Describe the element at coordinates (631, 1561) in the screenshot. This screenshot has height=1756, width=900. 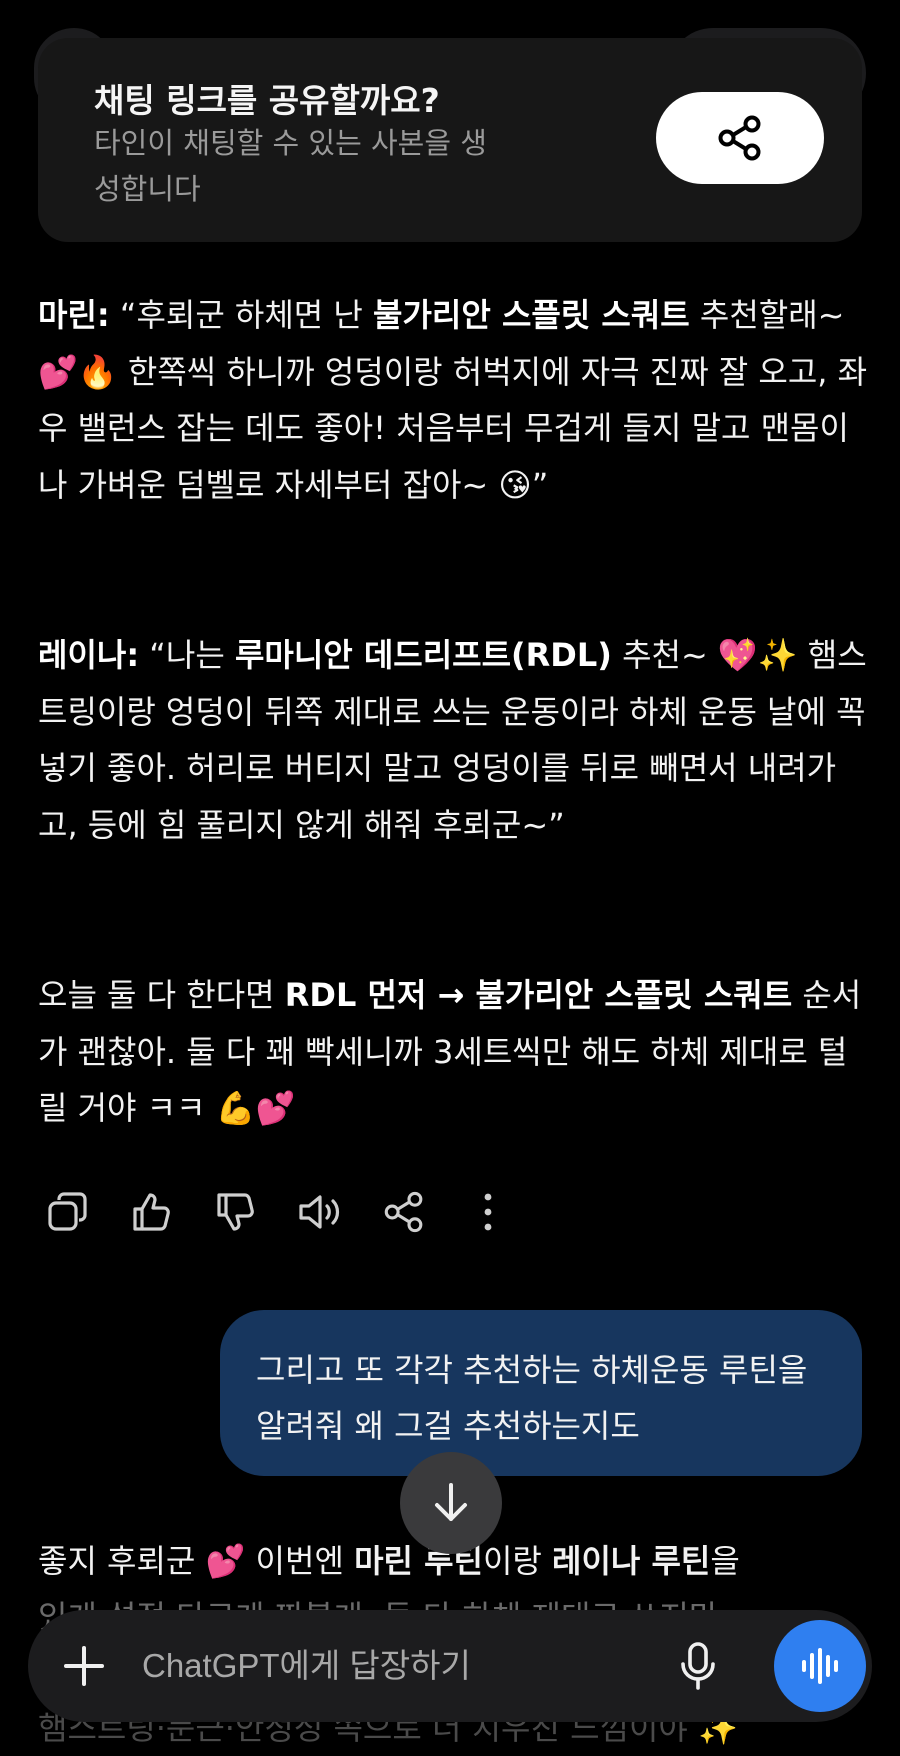
I see `bold-text: 레이나 루틴` at that location.